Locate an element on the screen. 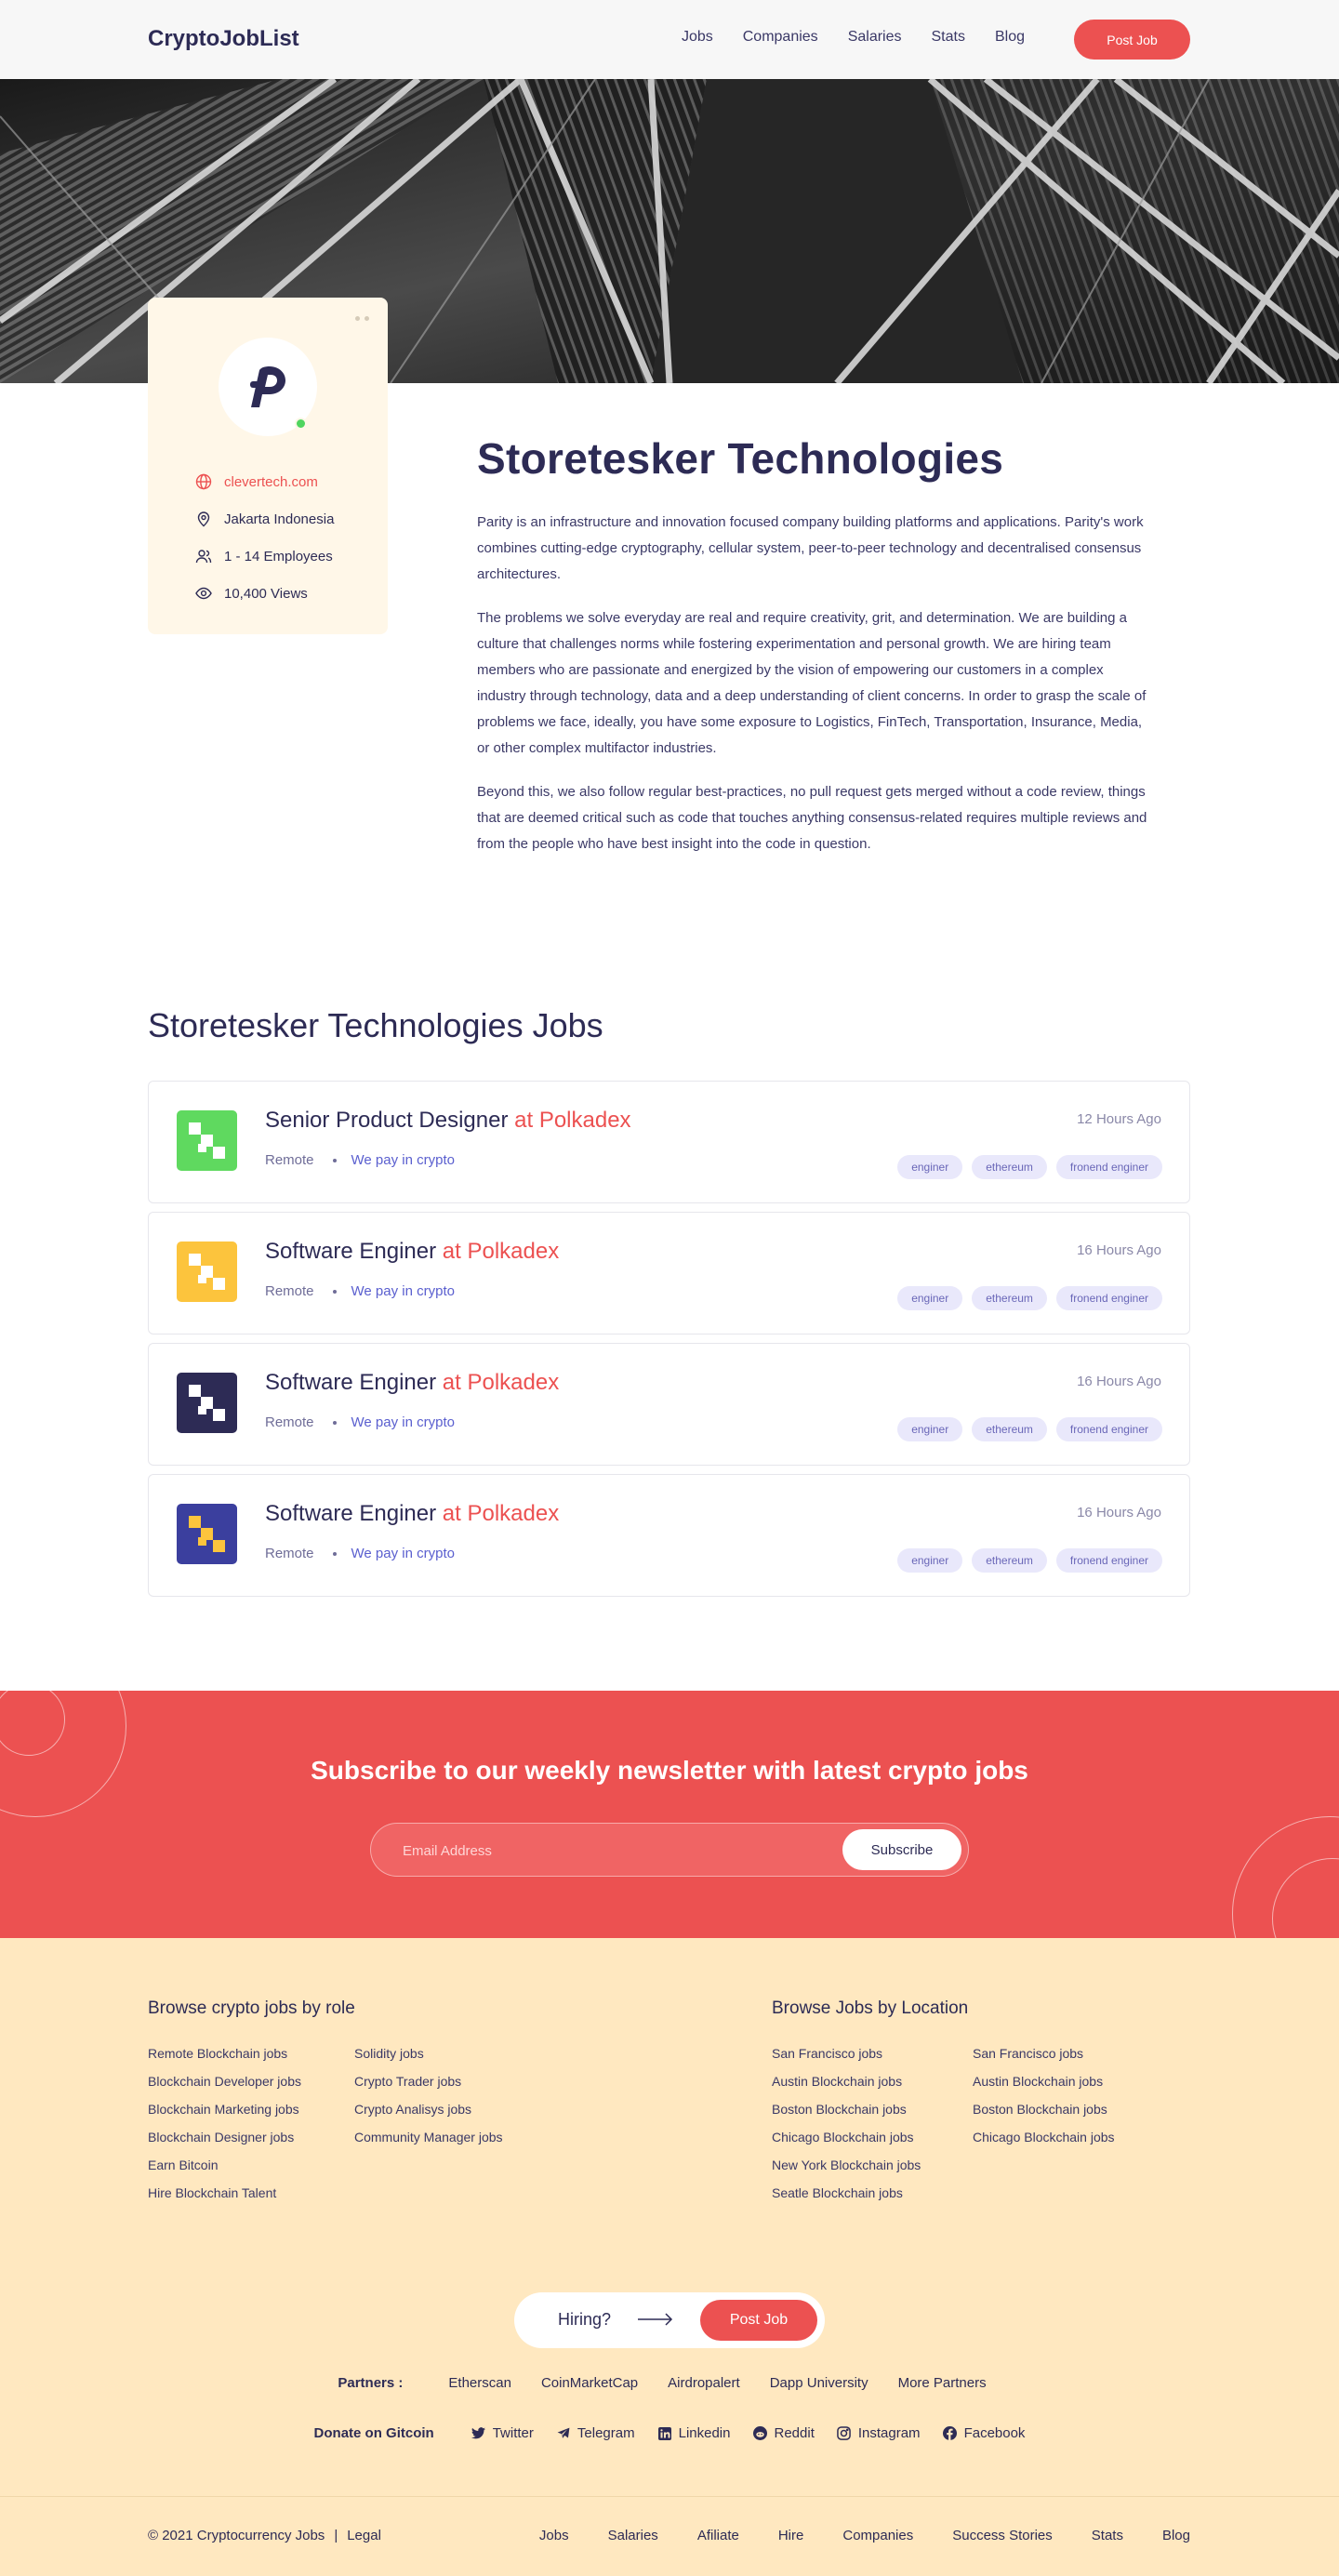 The height and width of the screenshot is (2576, 1339). donate-link: Donate on Gitcoin is located at coordinates (374, 2433).